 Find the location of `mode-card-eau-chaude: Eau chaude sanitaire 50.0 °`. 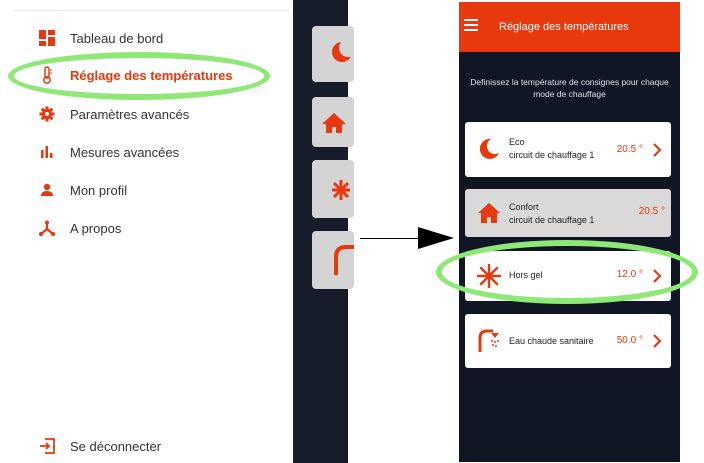

mode-card-eau-chaude: Eau chaude sanitaire 50.0 ° is located at coordinates (568, 341).